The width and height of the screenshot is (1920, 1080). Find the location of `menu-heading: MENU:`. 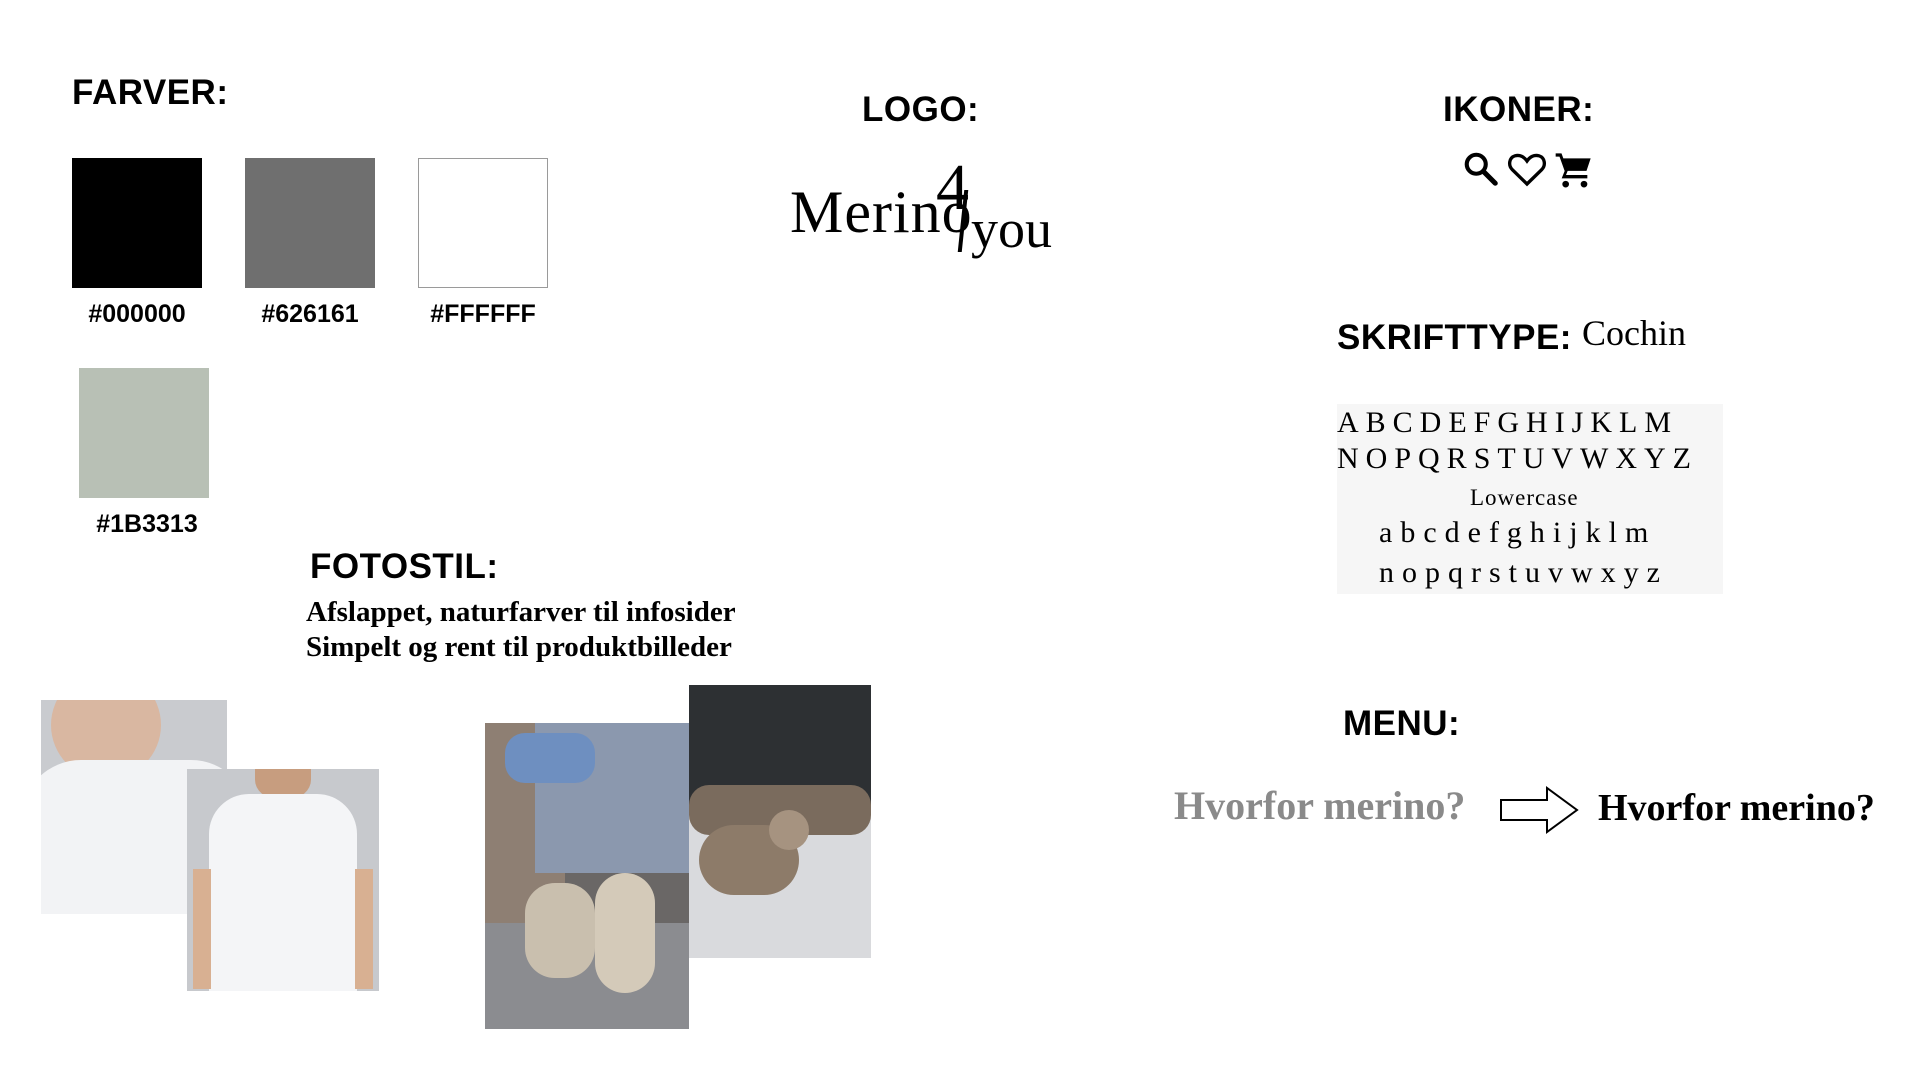

menu-heading: MENU: is located at coordinates (1402, 723).